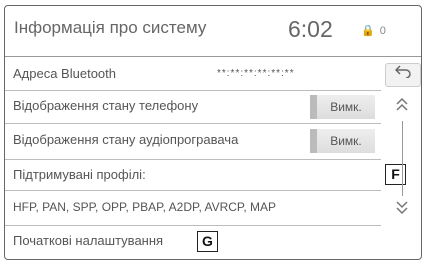 The image size is (425, 262). Describe the element at coordinates (402, 208) in the screenshot. I see `double-chevron-down-icon` at that location.